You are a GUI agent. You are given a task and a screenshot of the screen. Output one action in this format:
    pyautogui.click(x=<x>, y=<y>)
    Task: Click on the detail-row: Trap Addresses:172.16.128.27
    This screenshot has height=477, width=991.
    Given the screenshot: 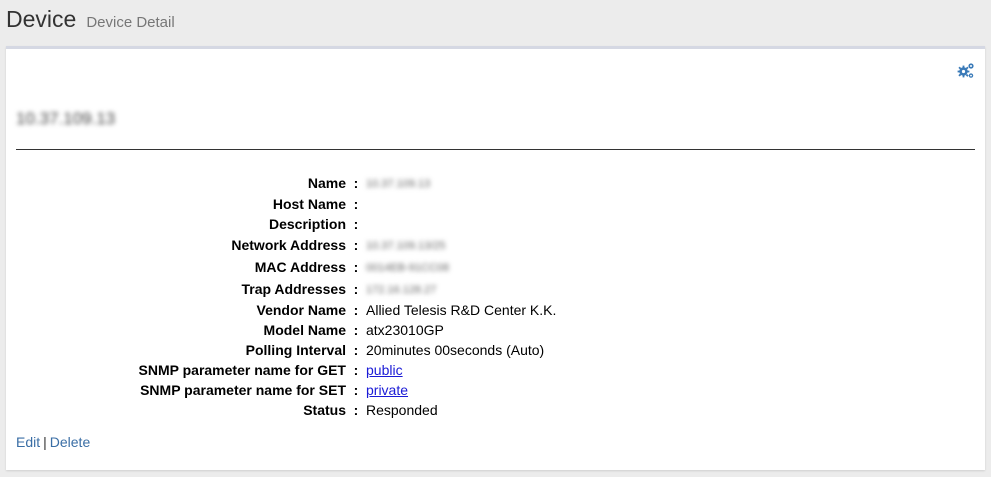 What is the action you would take?
    pyautogui.click(x=281, y=289)
    